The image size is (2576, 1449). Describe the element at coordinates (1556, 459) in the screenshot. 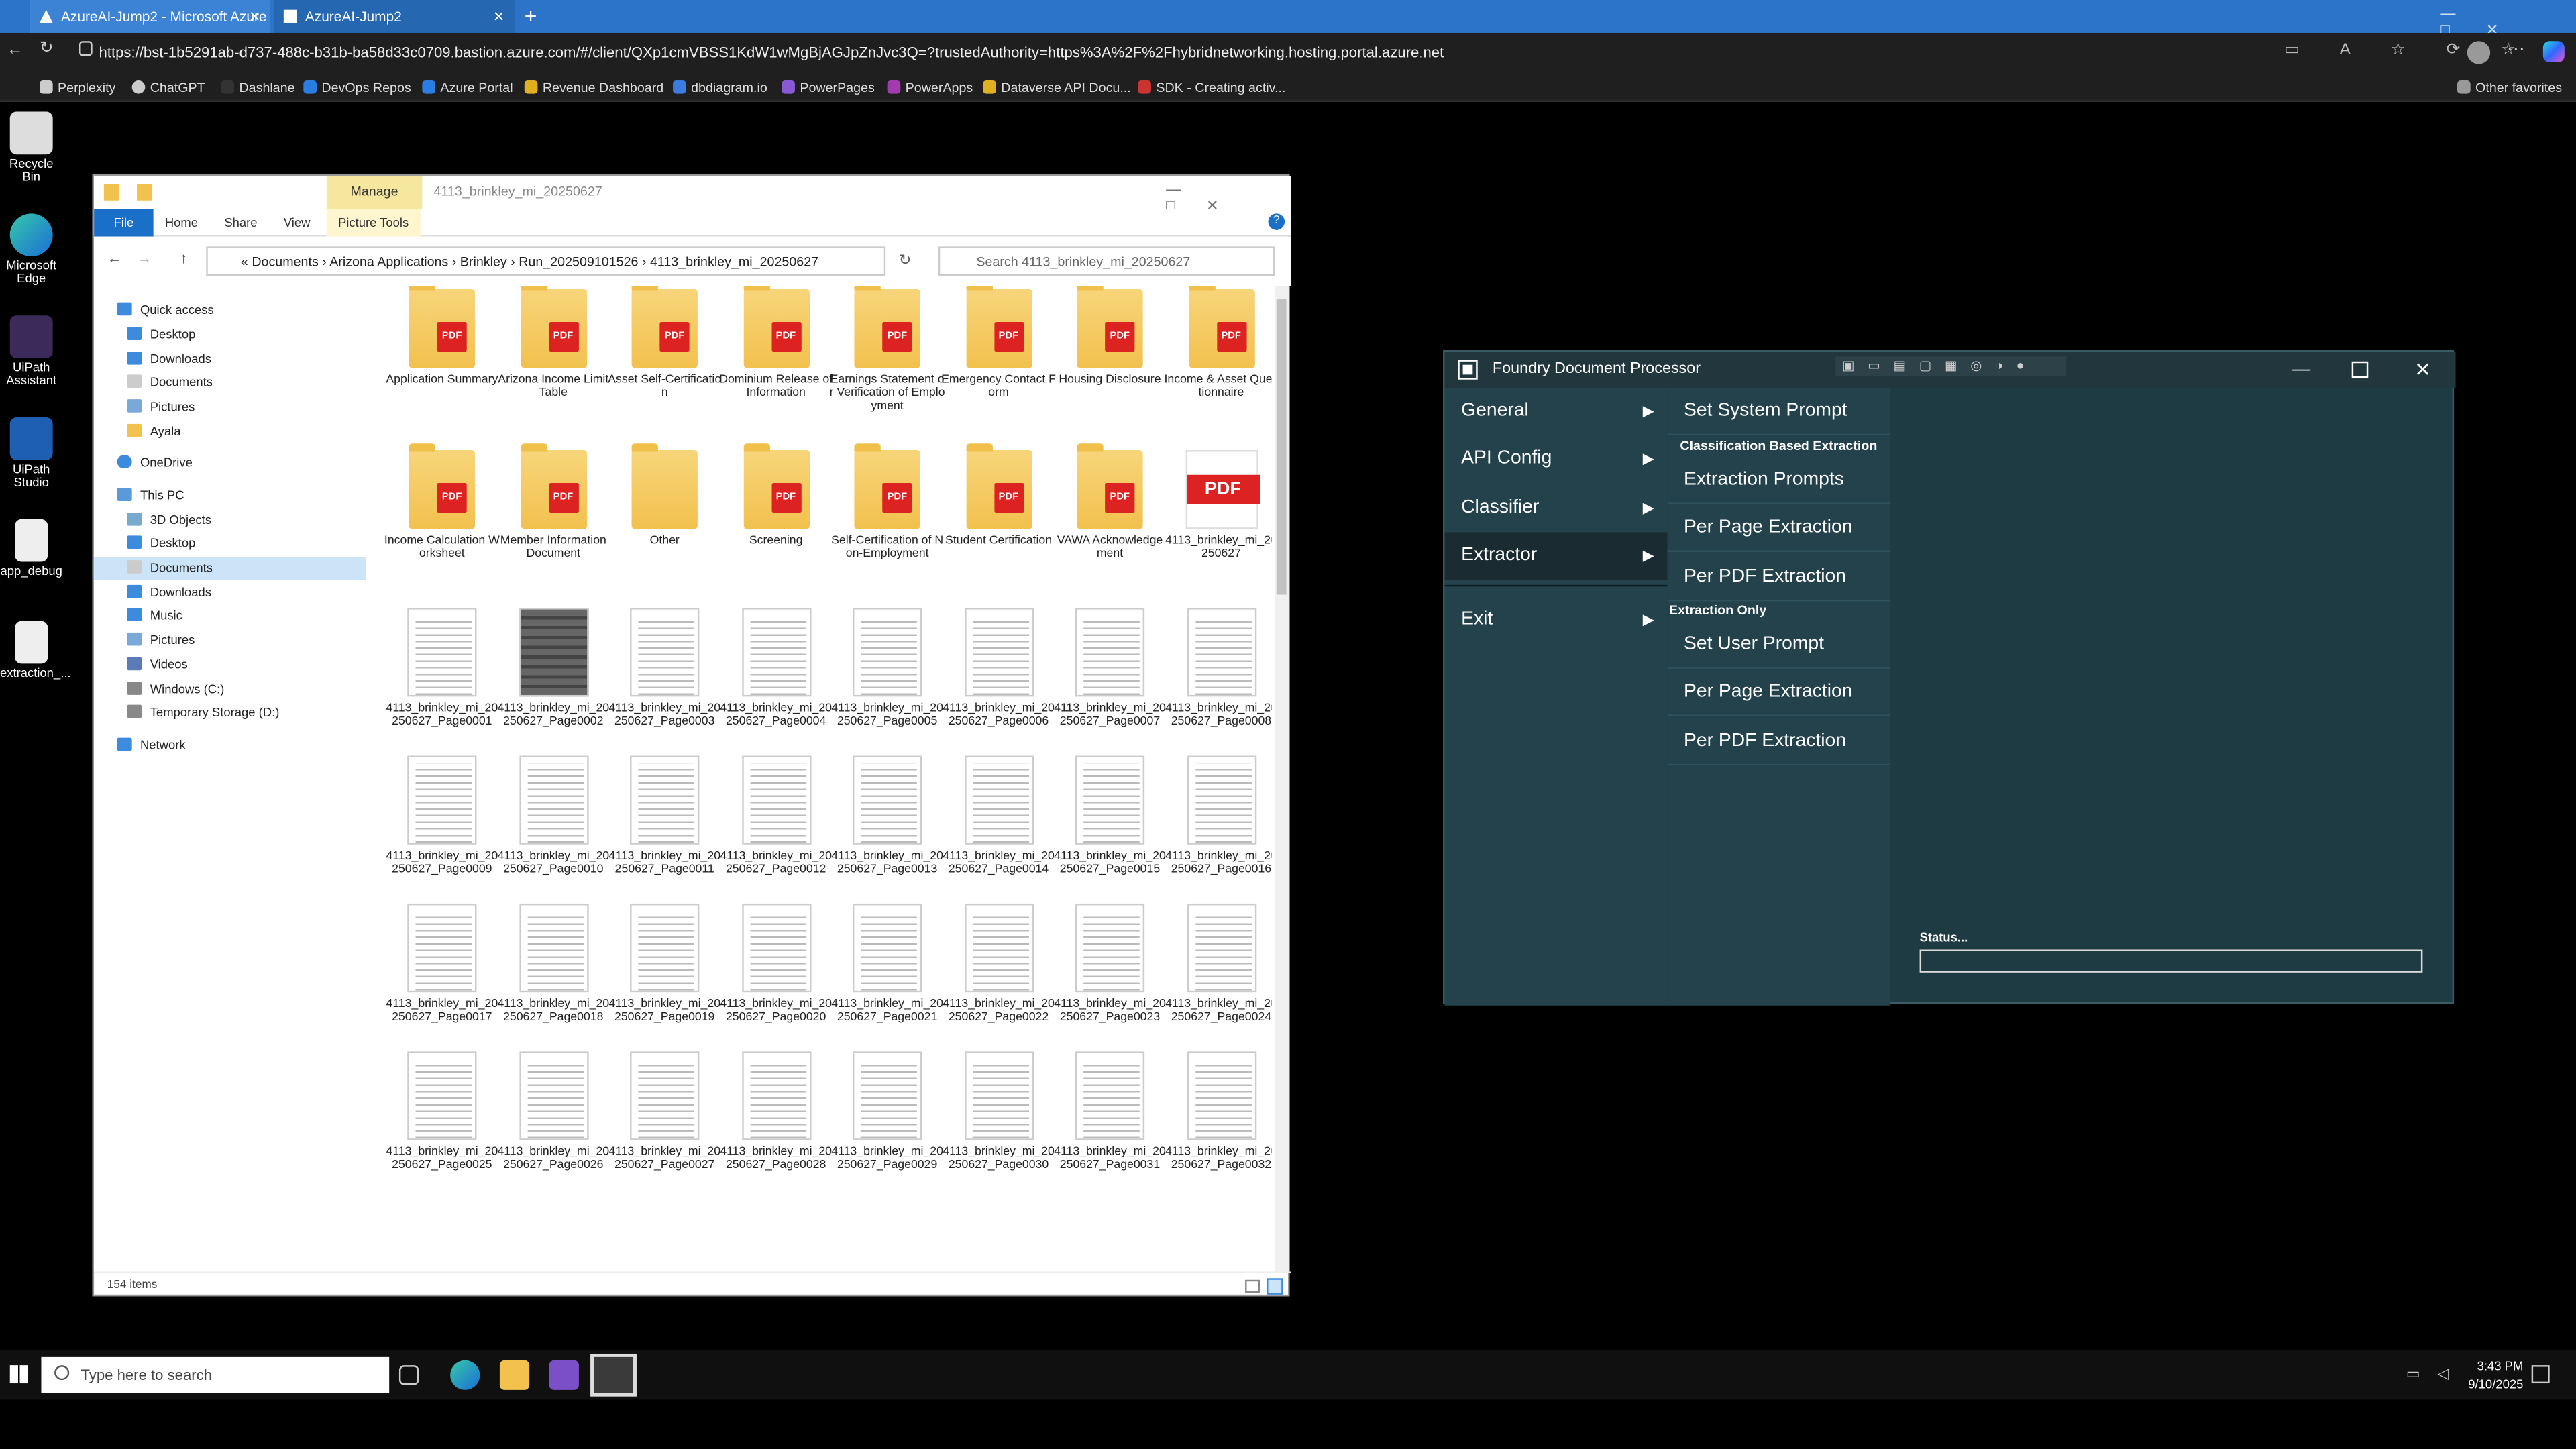

I see `menu-api-config: API Config ▶` at that location.